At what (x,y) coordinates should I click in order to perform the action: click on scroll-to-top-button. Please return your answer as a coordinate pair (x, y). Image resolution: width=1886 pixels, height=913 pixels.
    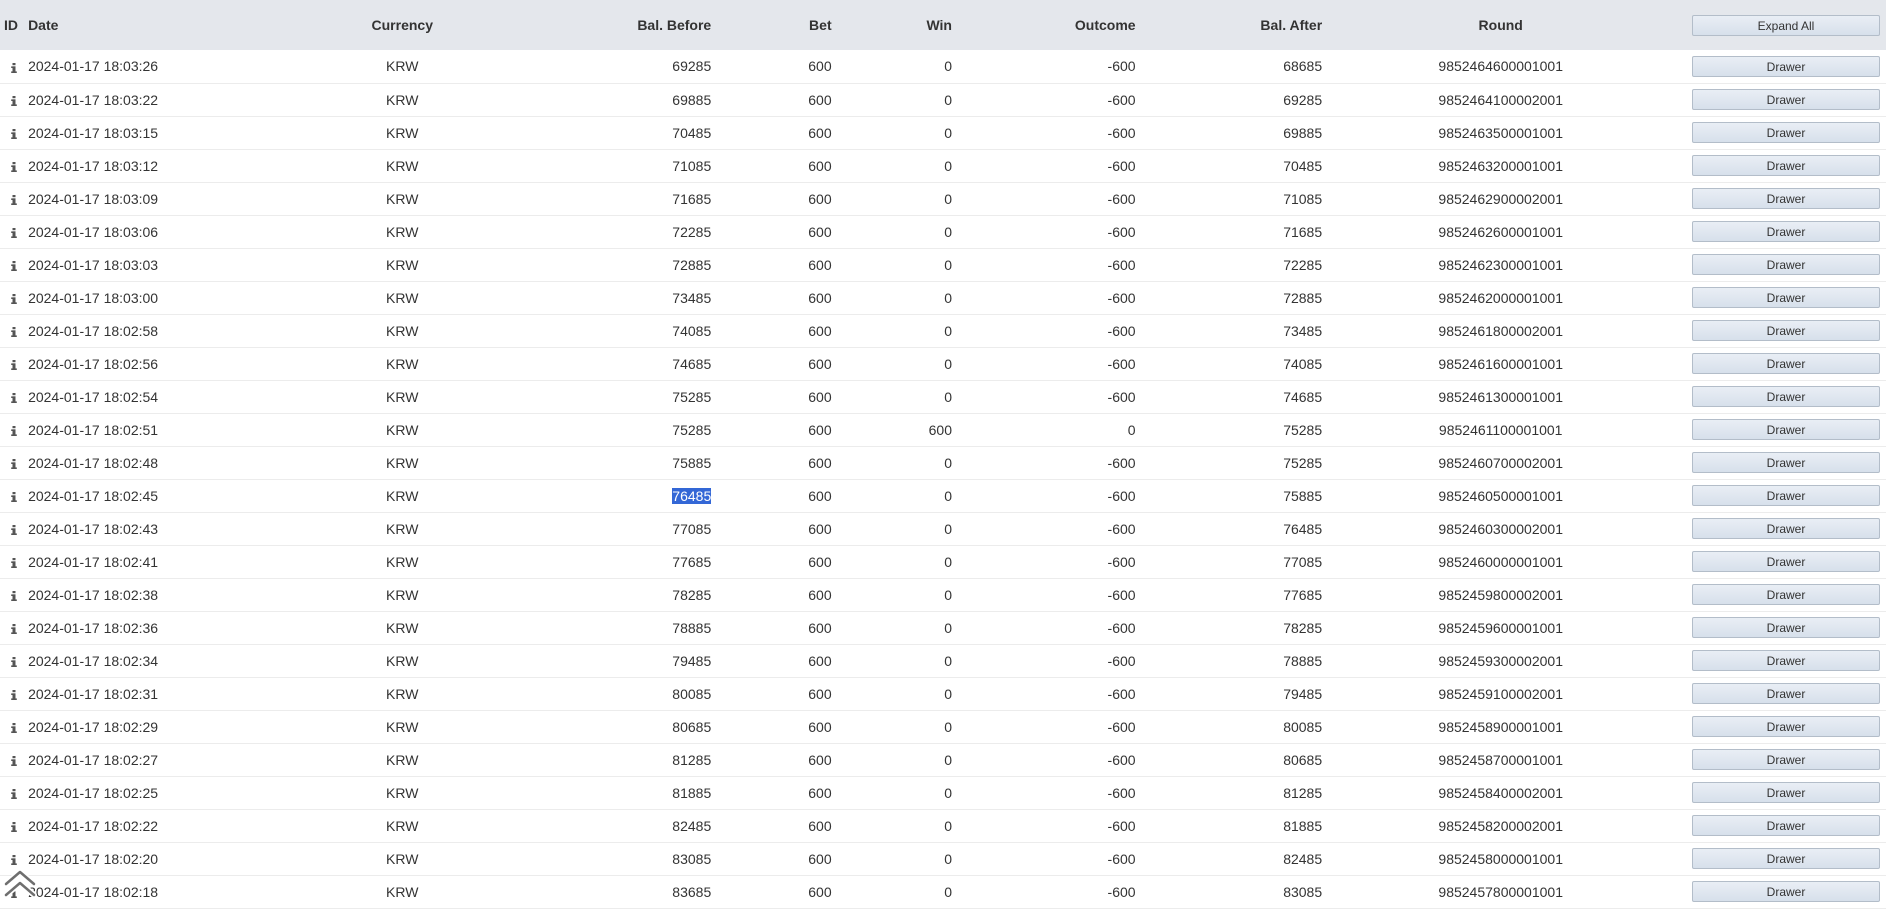
    Looking at the image, I should click on (20, 882).